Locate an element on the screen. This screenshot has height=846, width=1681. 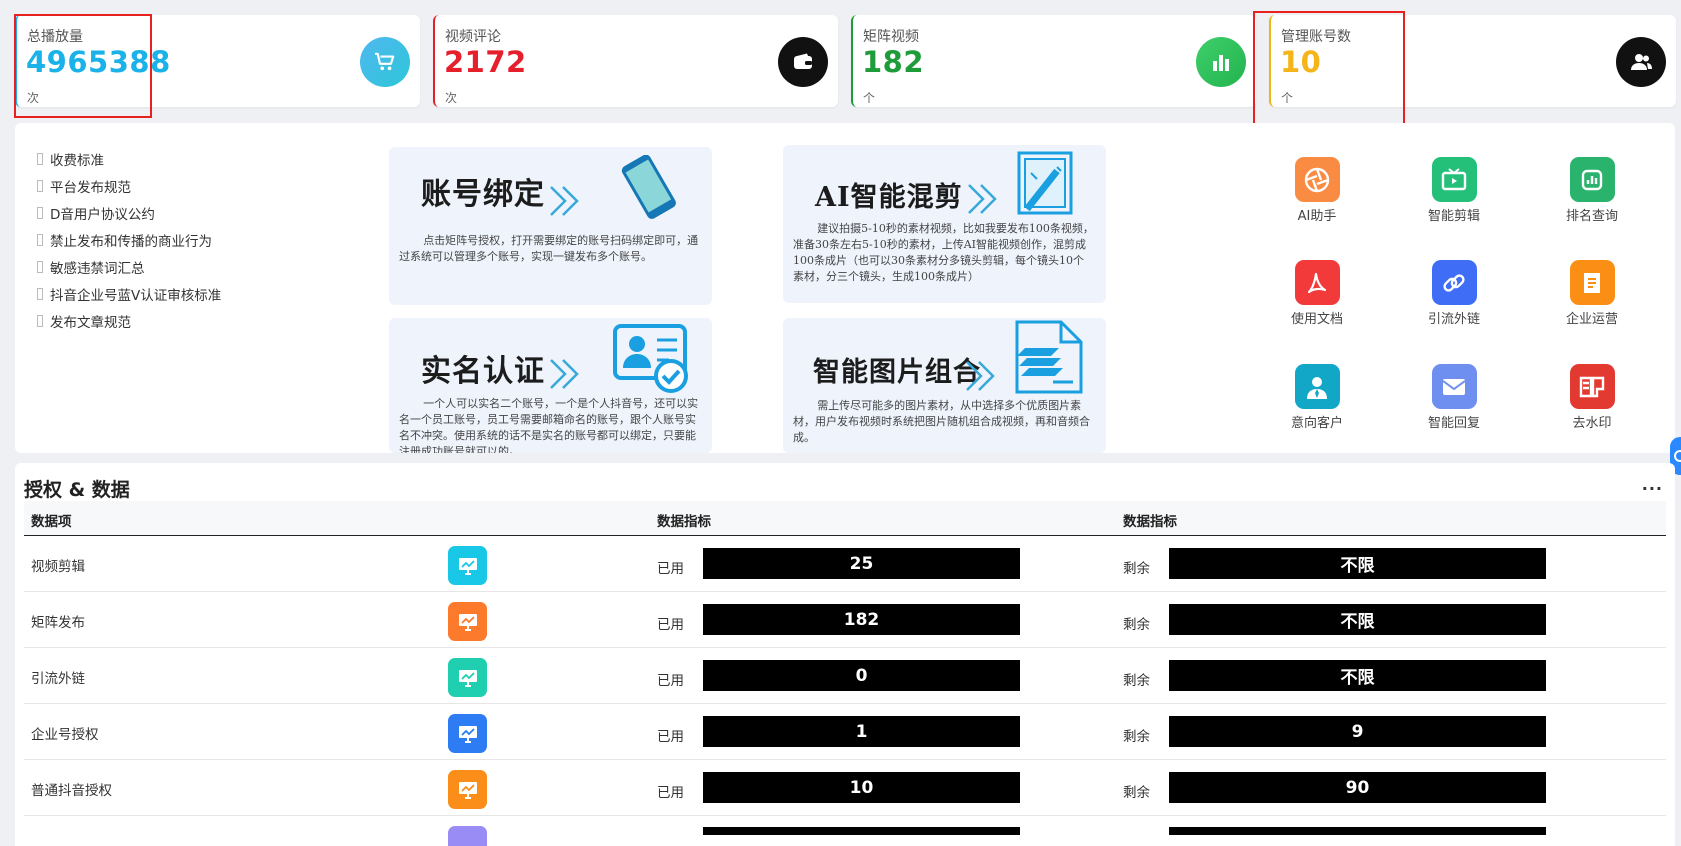
tv-icon is located at coordinates (1454, 179).